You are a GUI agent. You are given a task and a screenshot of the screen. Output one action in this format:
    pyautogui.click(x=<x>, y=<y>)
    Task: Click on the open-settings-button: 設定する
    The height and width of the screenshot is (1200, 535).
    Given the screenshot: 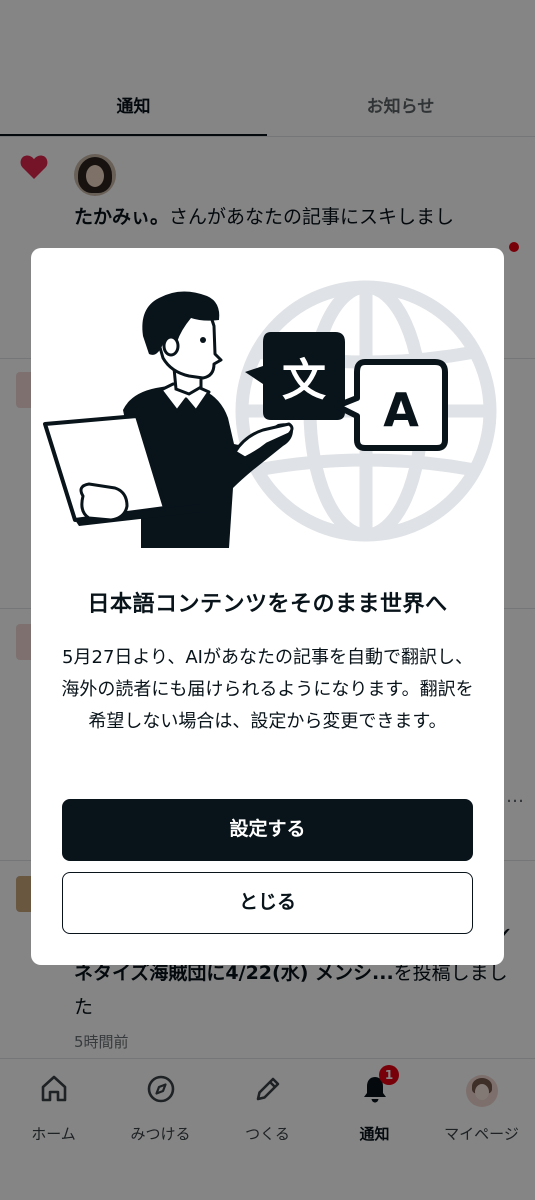 What is the action you would take?
    pyautogui.click(x=267, y=830)
    